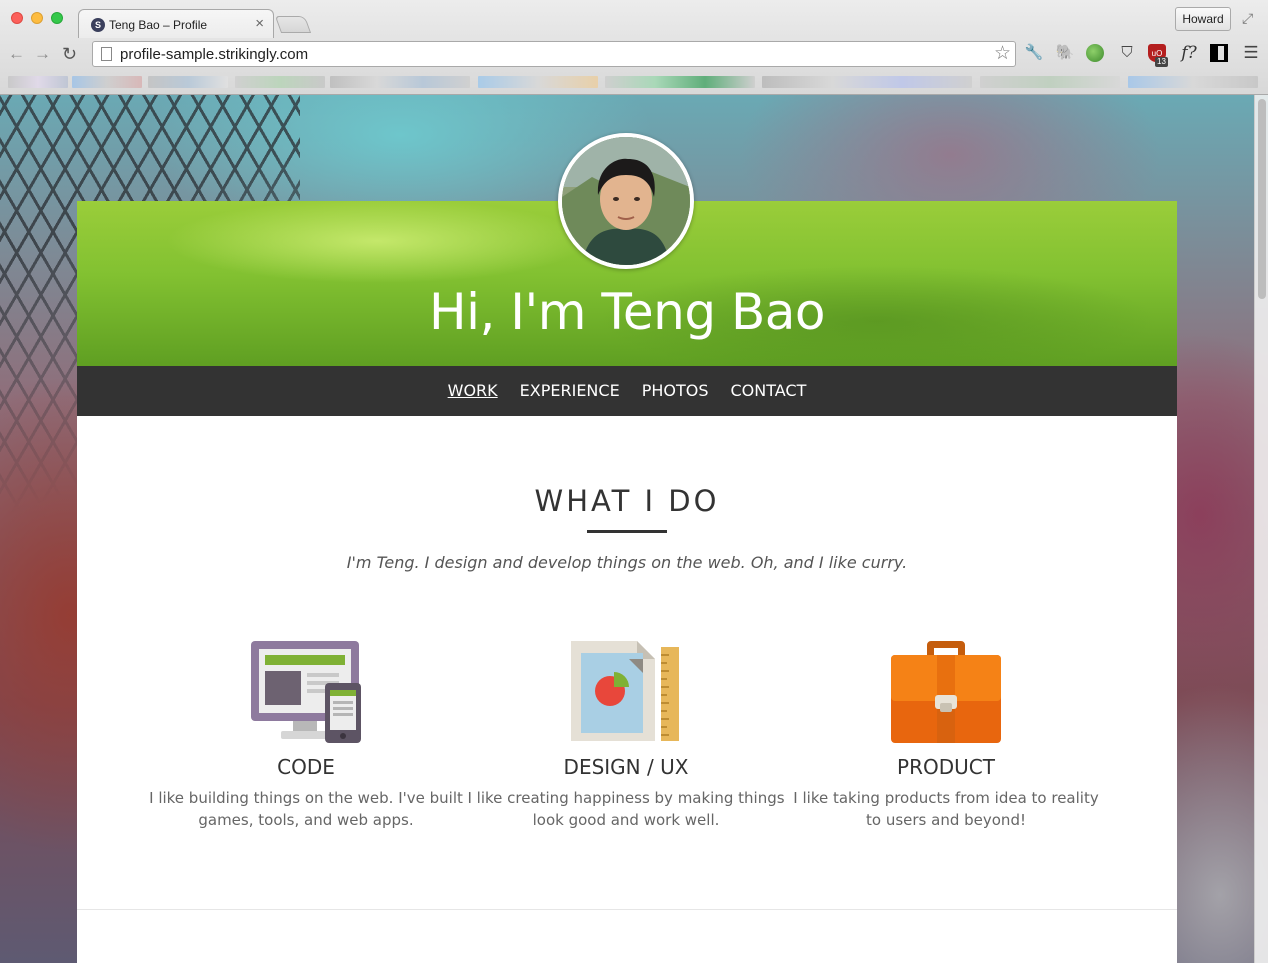 This screenshot has height=963, width=1268. Describe the element at coordinates (627, 501) in the screenshot. I see `section-title: WHAT I DO` at that location.